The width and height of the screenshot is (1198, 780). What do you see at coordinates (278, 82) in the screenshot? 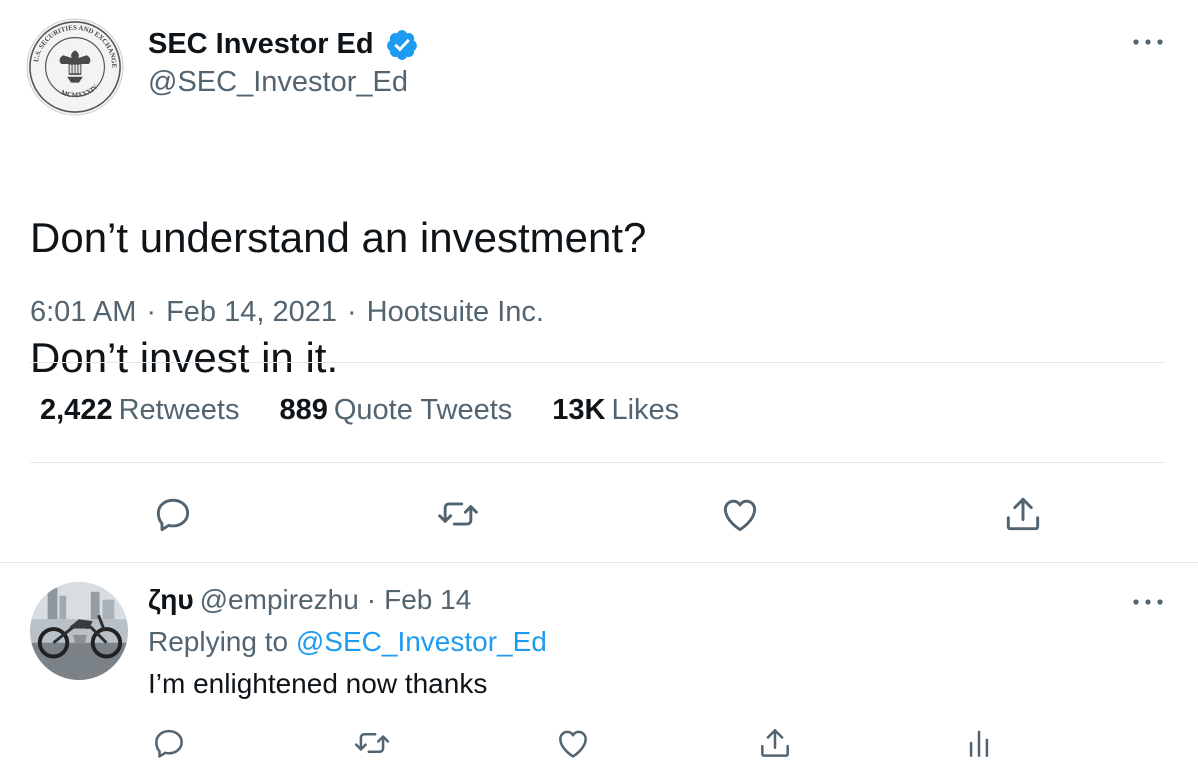
I see `author-handle: @SEC_Investor_Ed` at bounding box center [278, 82].